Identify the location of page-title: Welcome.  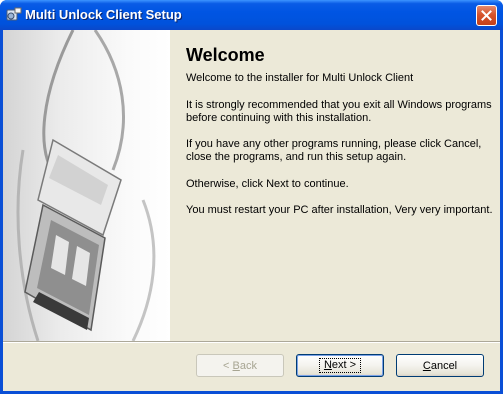
(225, 55).